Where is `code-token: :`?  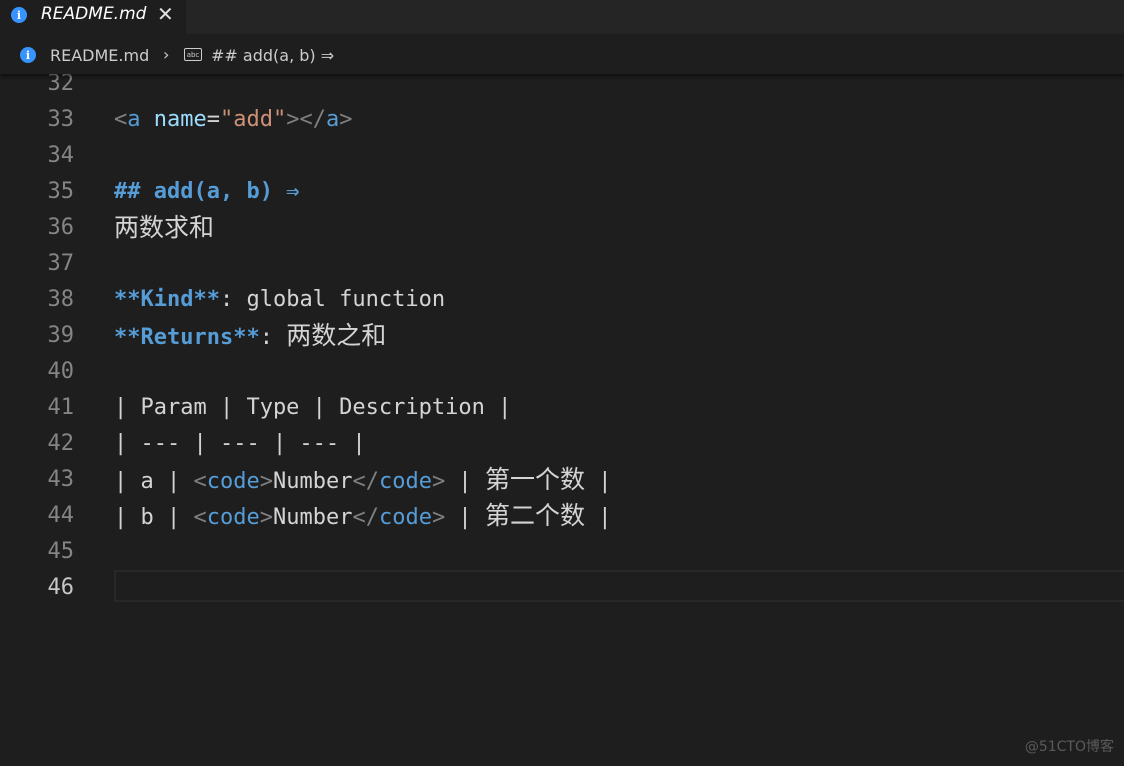
code-token: : is located at coordinates (273, 337).